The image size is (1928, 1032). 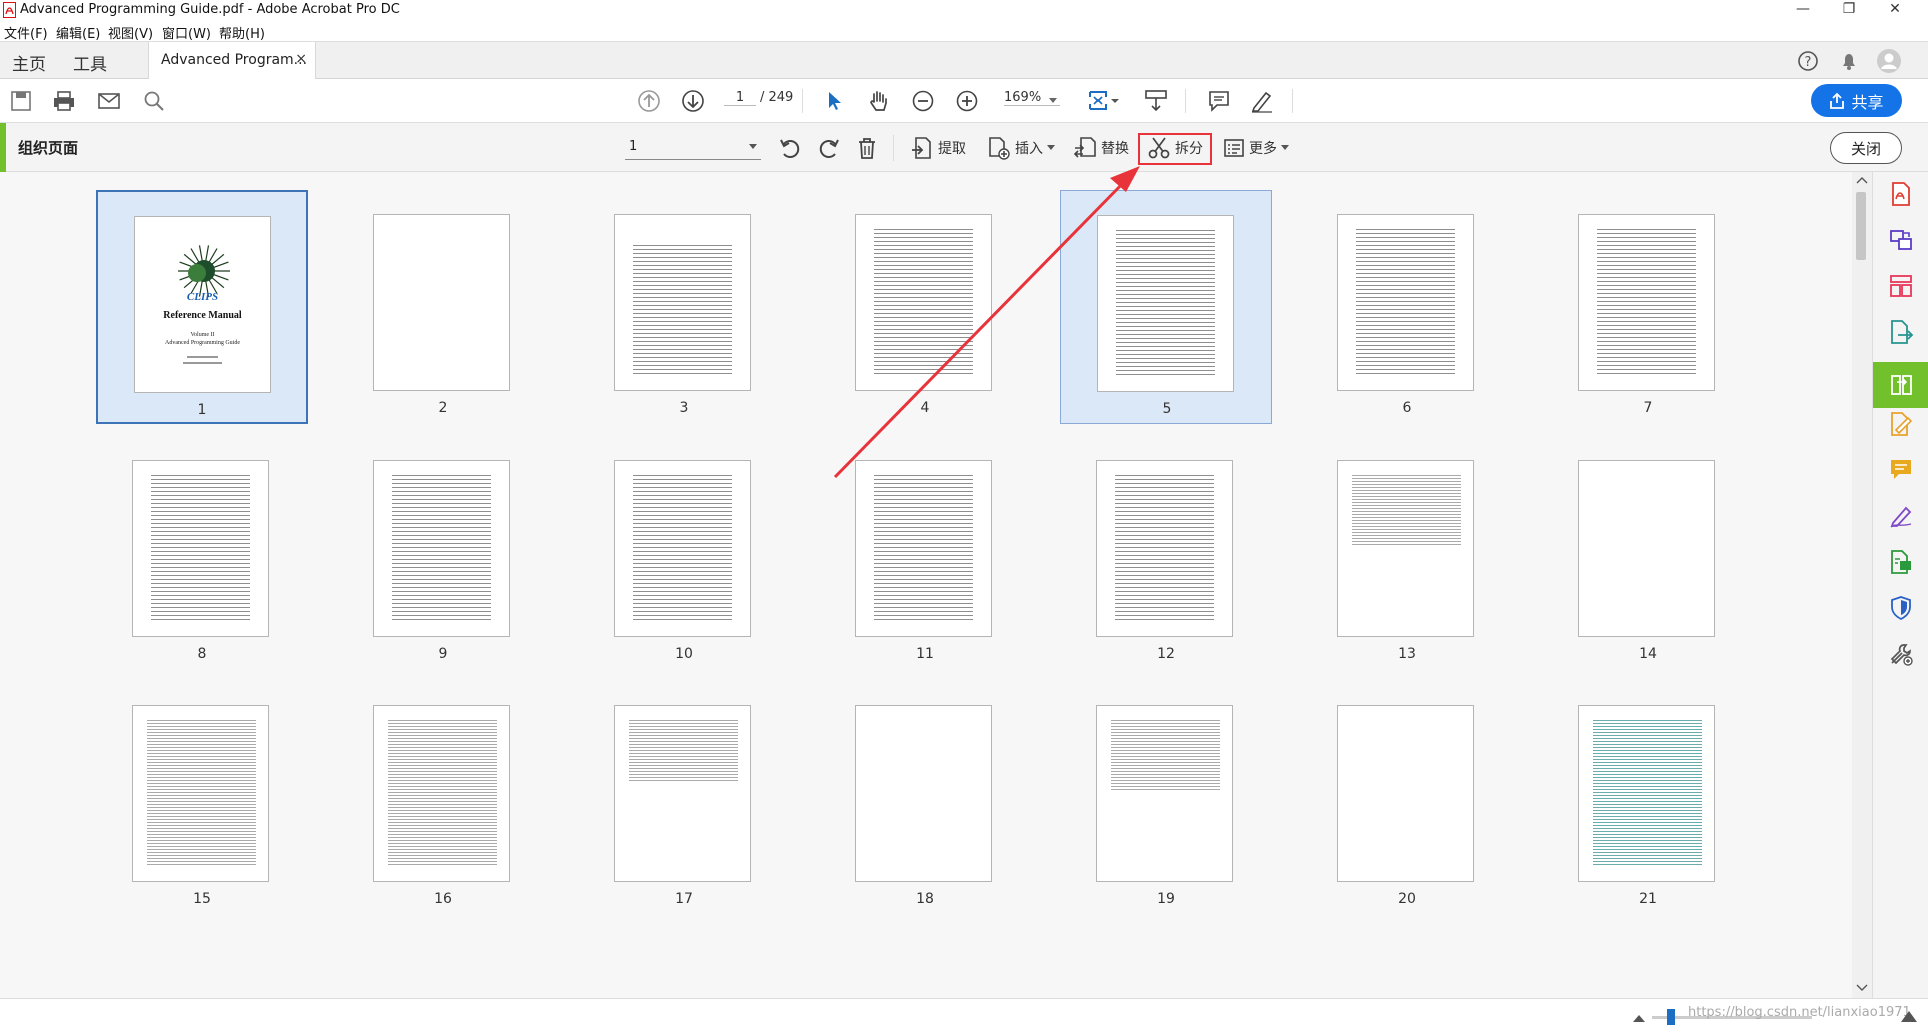 I want to click on restore-button: ❐, so click(x=1849, y=11).